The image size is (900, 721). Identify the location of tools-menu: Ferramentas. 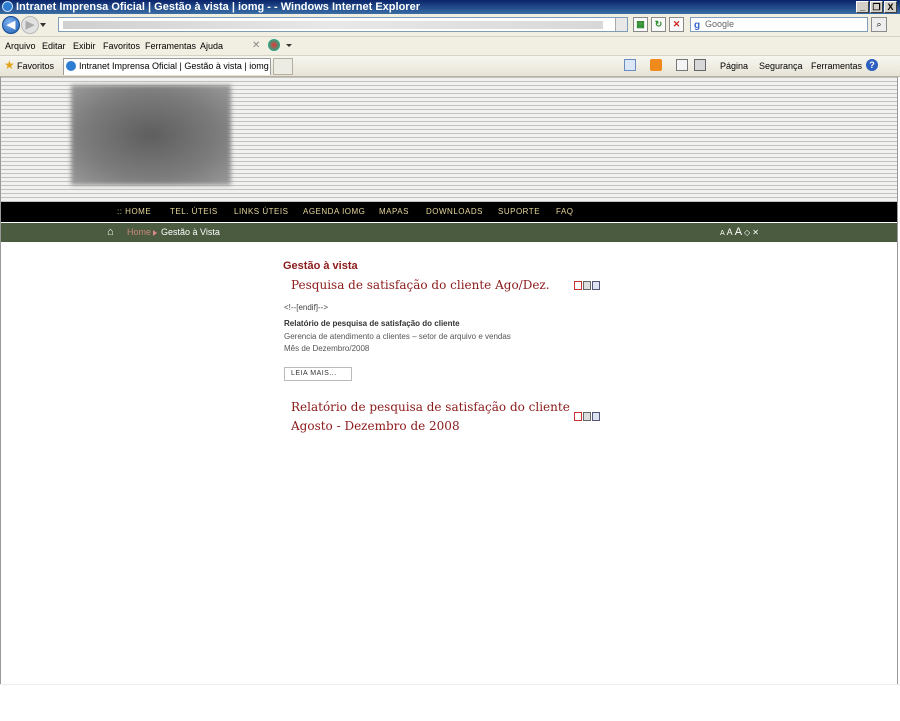
(836, 66).